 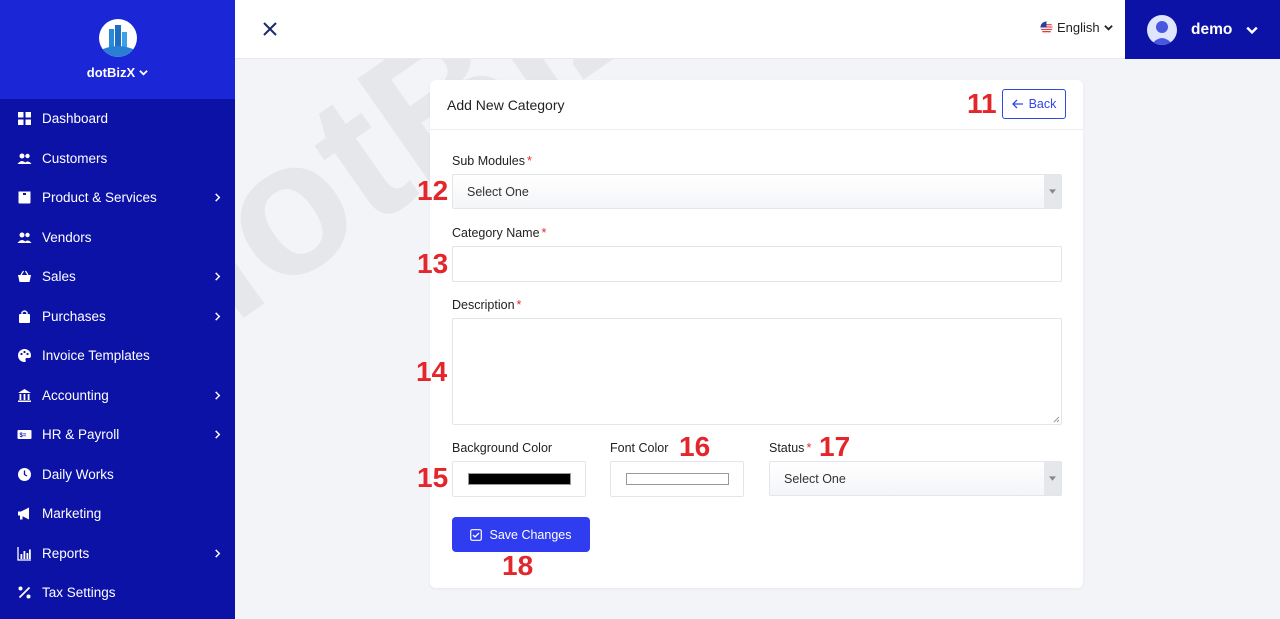 I want to click on sidebar-item-hr-payroll: $= HR & Payroll, so click(x=117, y=435).